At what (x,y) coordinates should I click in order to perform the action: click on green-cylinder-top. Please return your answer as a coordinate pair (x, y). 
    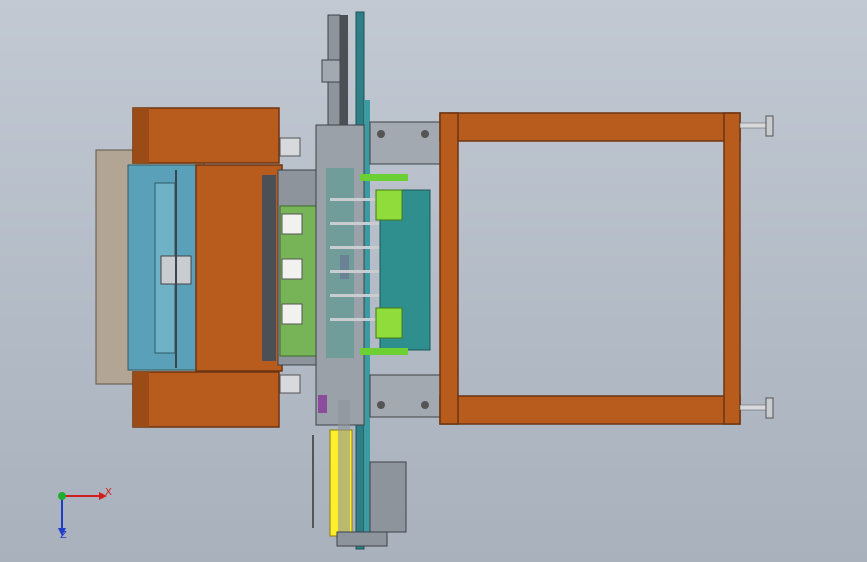
    Looking at the image, I should click on (389, 205).